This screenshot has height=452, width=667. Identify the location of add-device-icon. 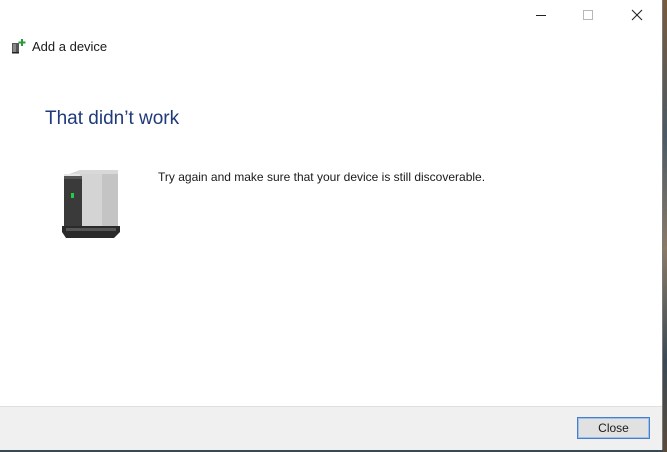
(19, 46).